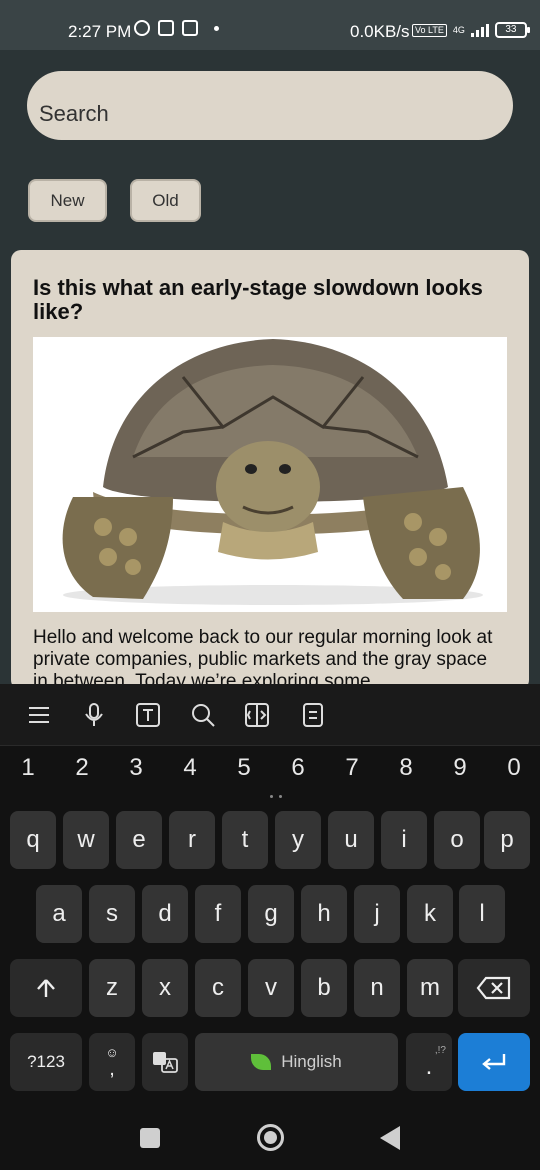 The width and height of the screenshot is (540, 1170). Describe the element at coordinates (82, 768) in the screenshot. I see `key-2: 2` at that location.